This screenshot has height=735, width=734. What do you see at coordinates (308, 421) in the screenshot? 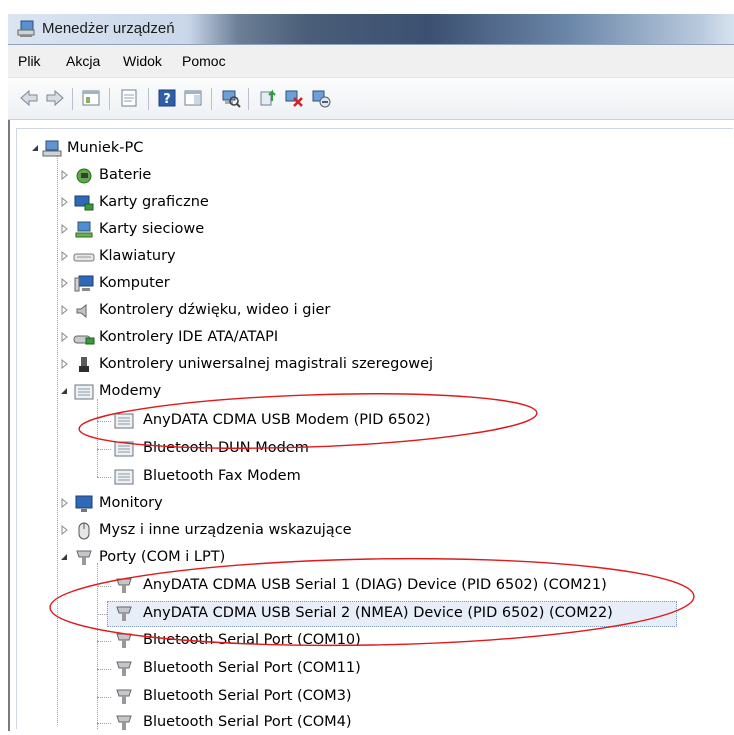
I see `annotation-ellipse-modem` at bounding box center [308, 421].